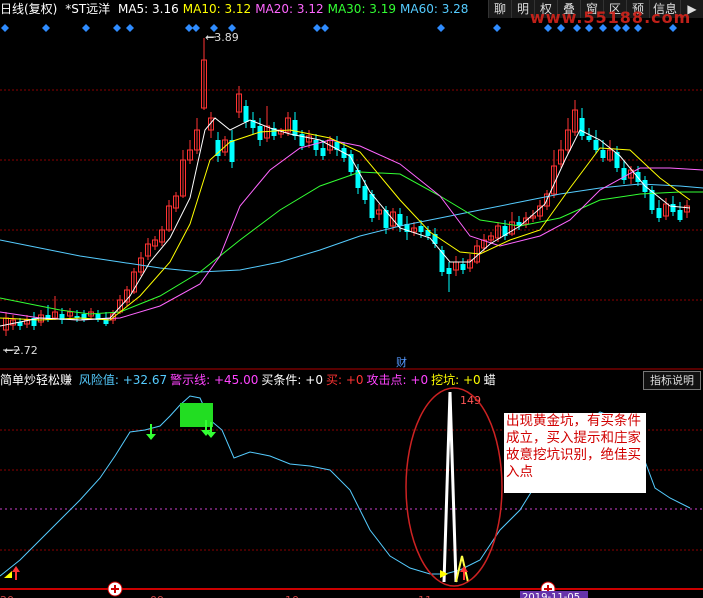  Describe the element at coordinates (292, 596) in the screenshot. I see `x-axis-label: 10` at that location.